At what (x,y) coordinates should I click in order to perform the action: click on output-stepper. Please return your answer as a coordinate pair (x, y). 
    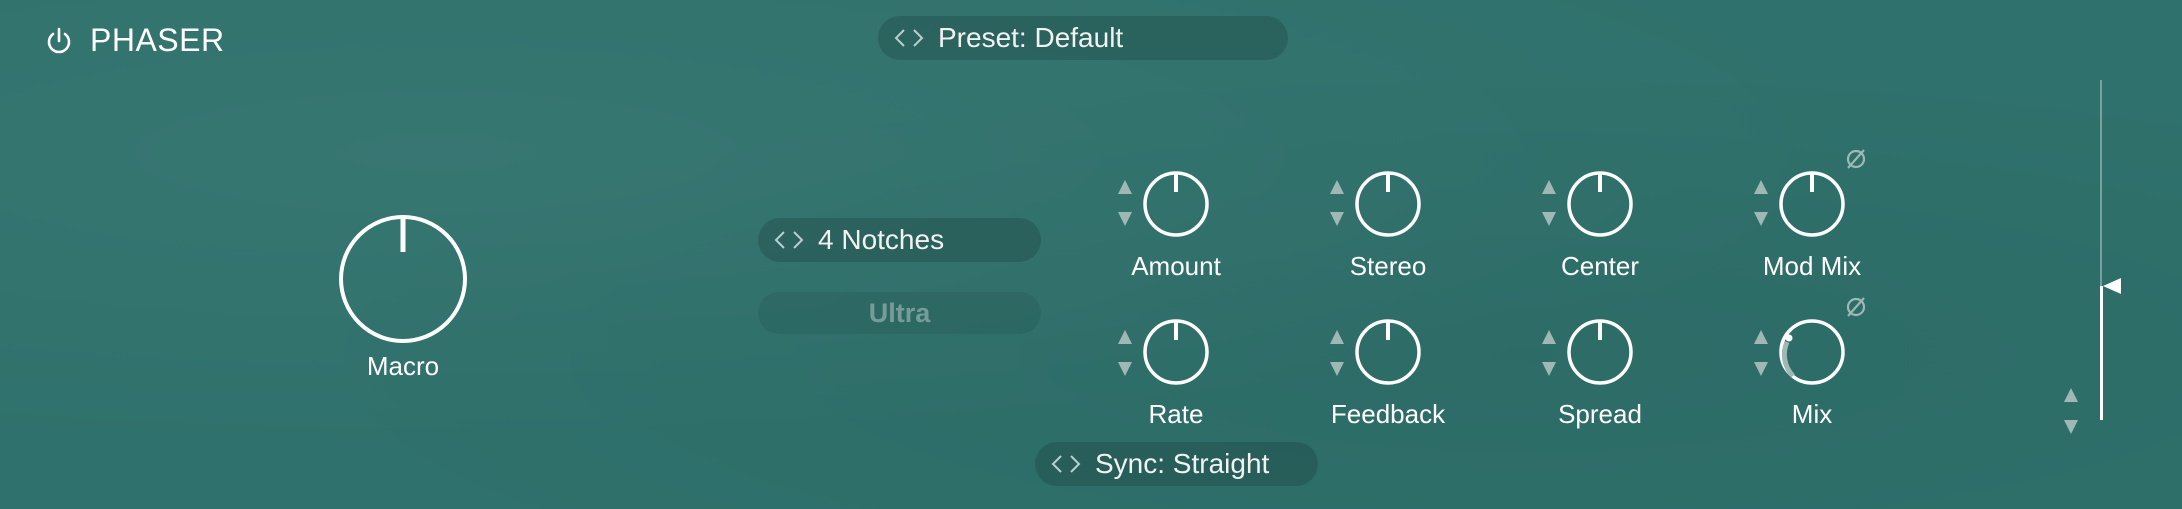
    Looking at the image, I should click on (2071, 412).